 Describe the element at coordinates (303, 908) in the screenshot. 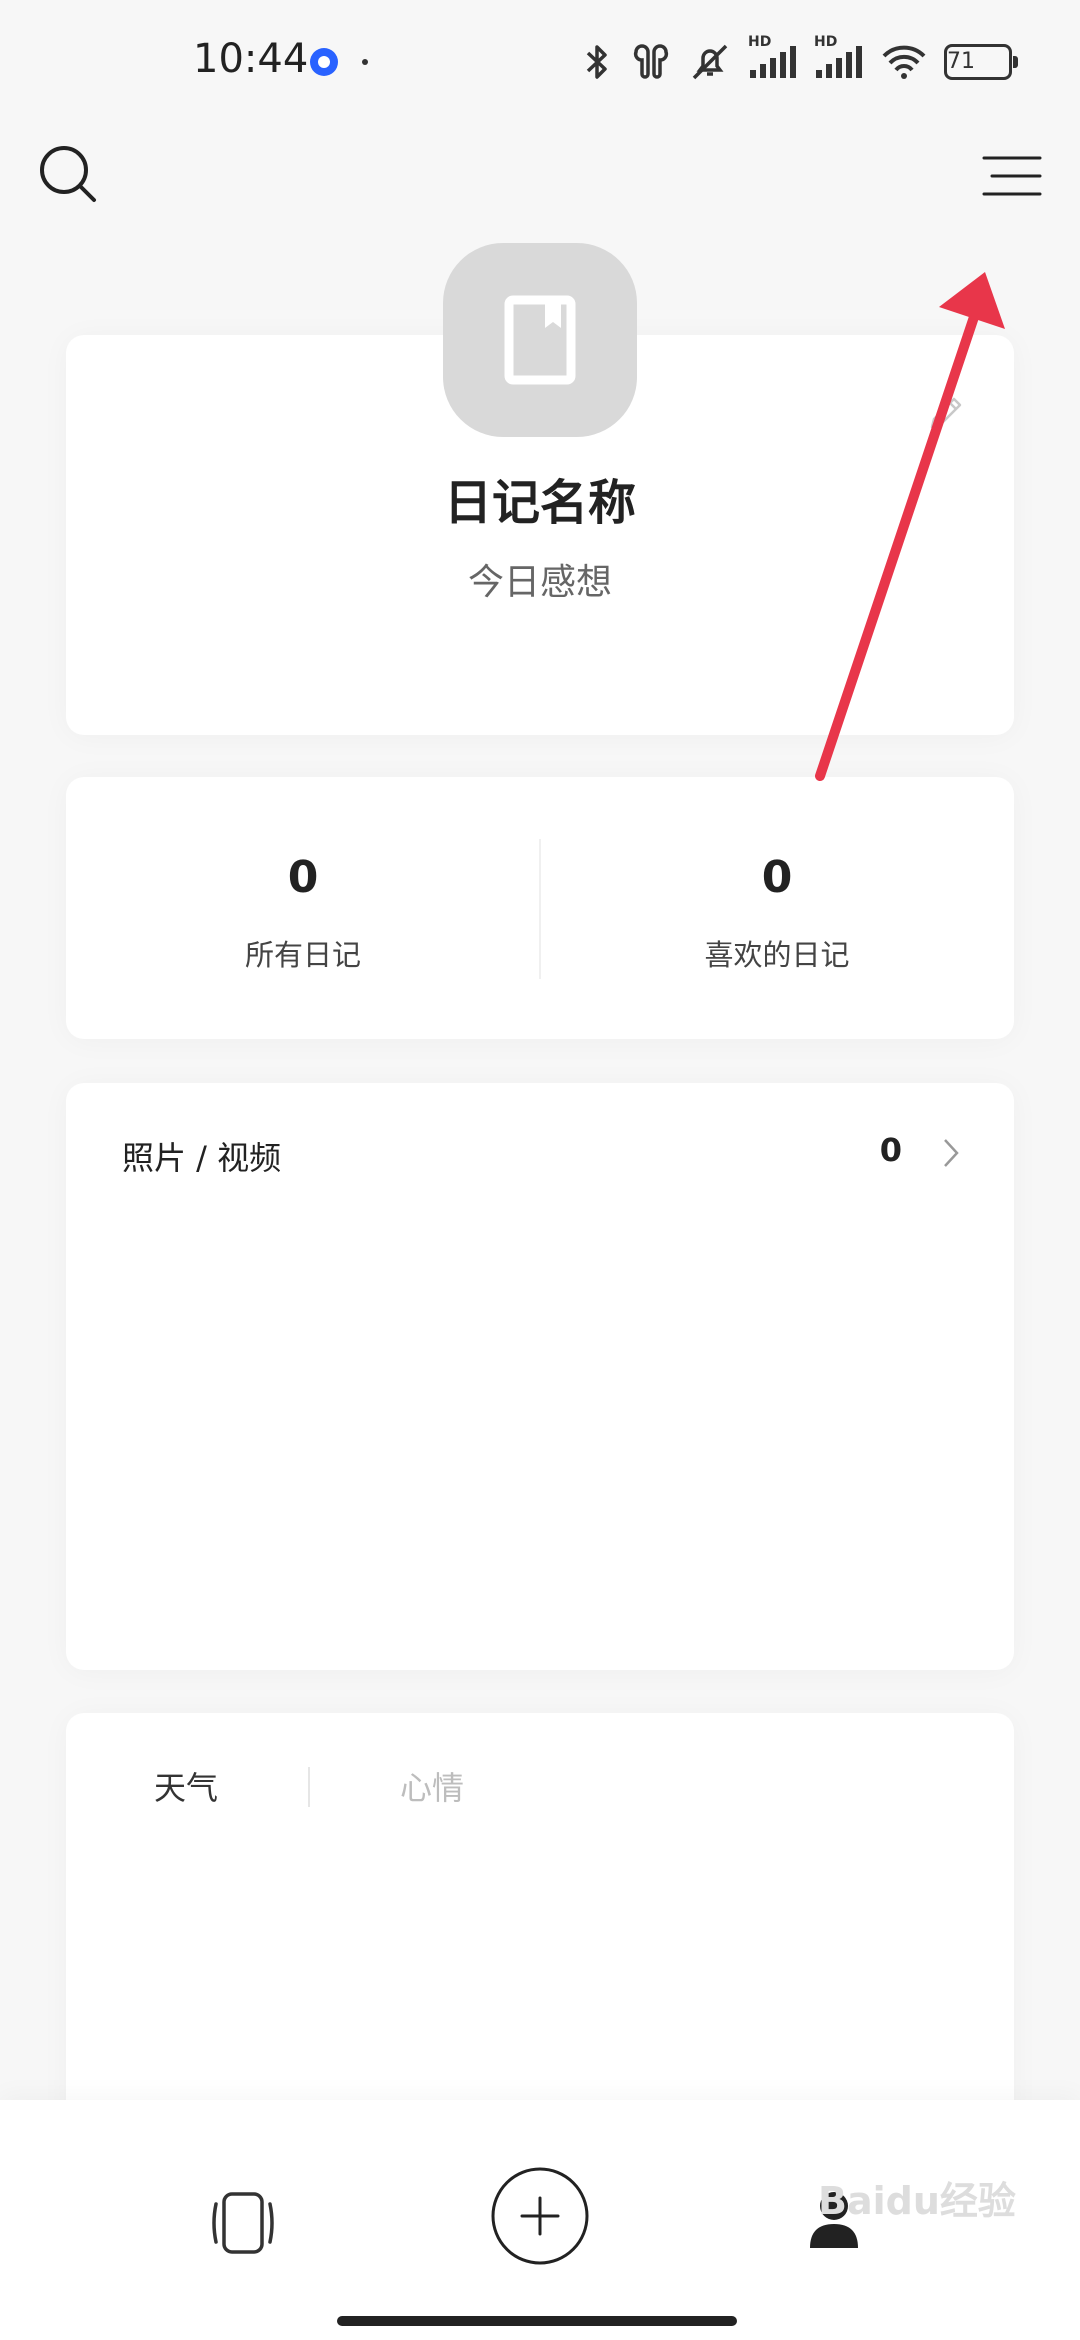

I see `all-diaries-stat: 0 所有日记` at that location.